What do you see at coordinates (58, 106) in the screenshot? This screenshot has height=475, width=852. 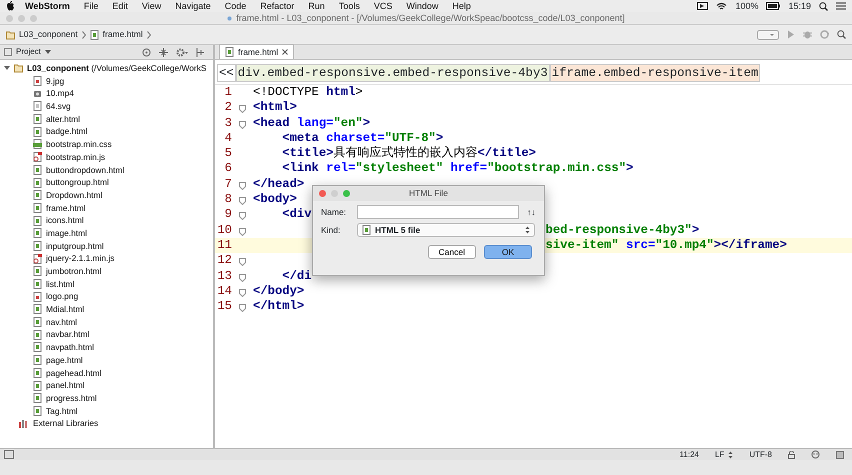 I see `tree-item: 64.svg` at bounding box center [58, 106].